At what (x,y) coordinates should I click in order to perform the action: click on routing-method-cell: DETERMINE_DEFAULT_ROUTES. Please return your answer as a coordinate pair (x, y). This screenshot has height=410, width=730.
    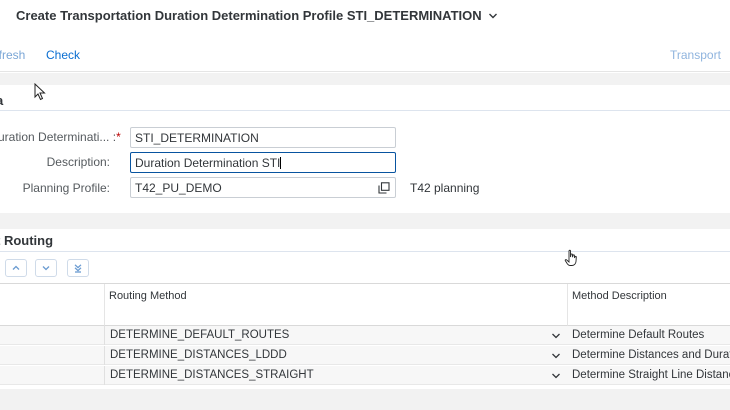
    Looking at the image, I should click on (326, 335).